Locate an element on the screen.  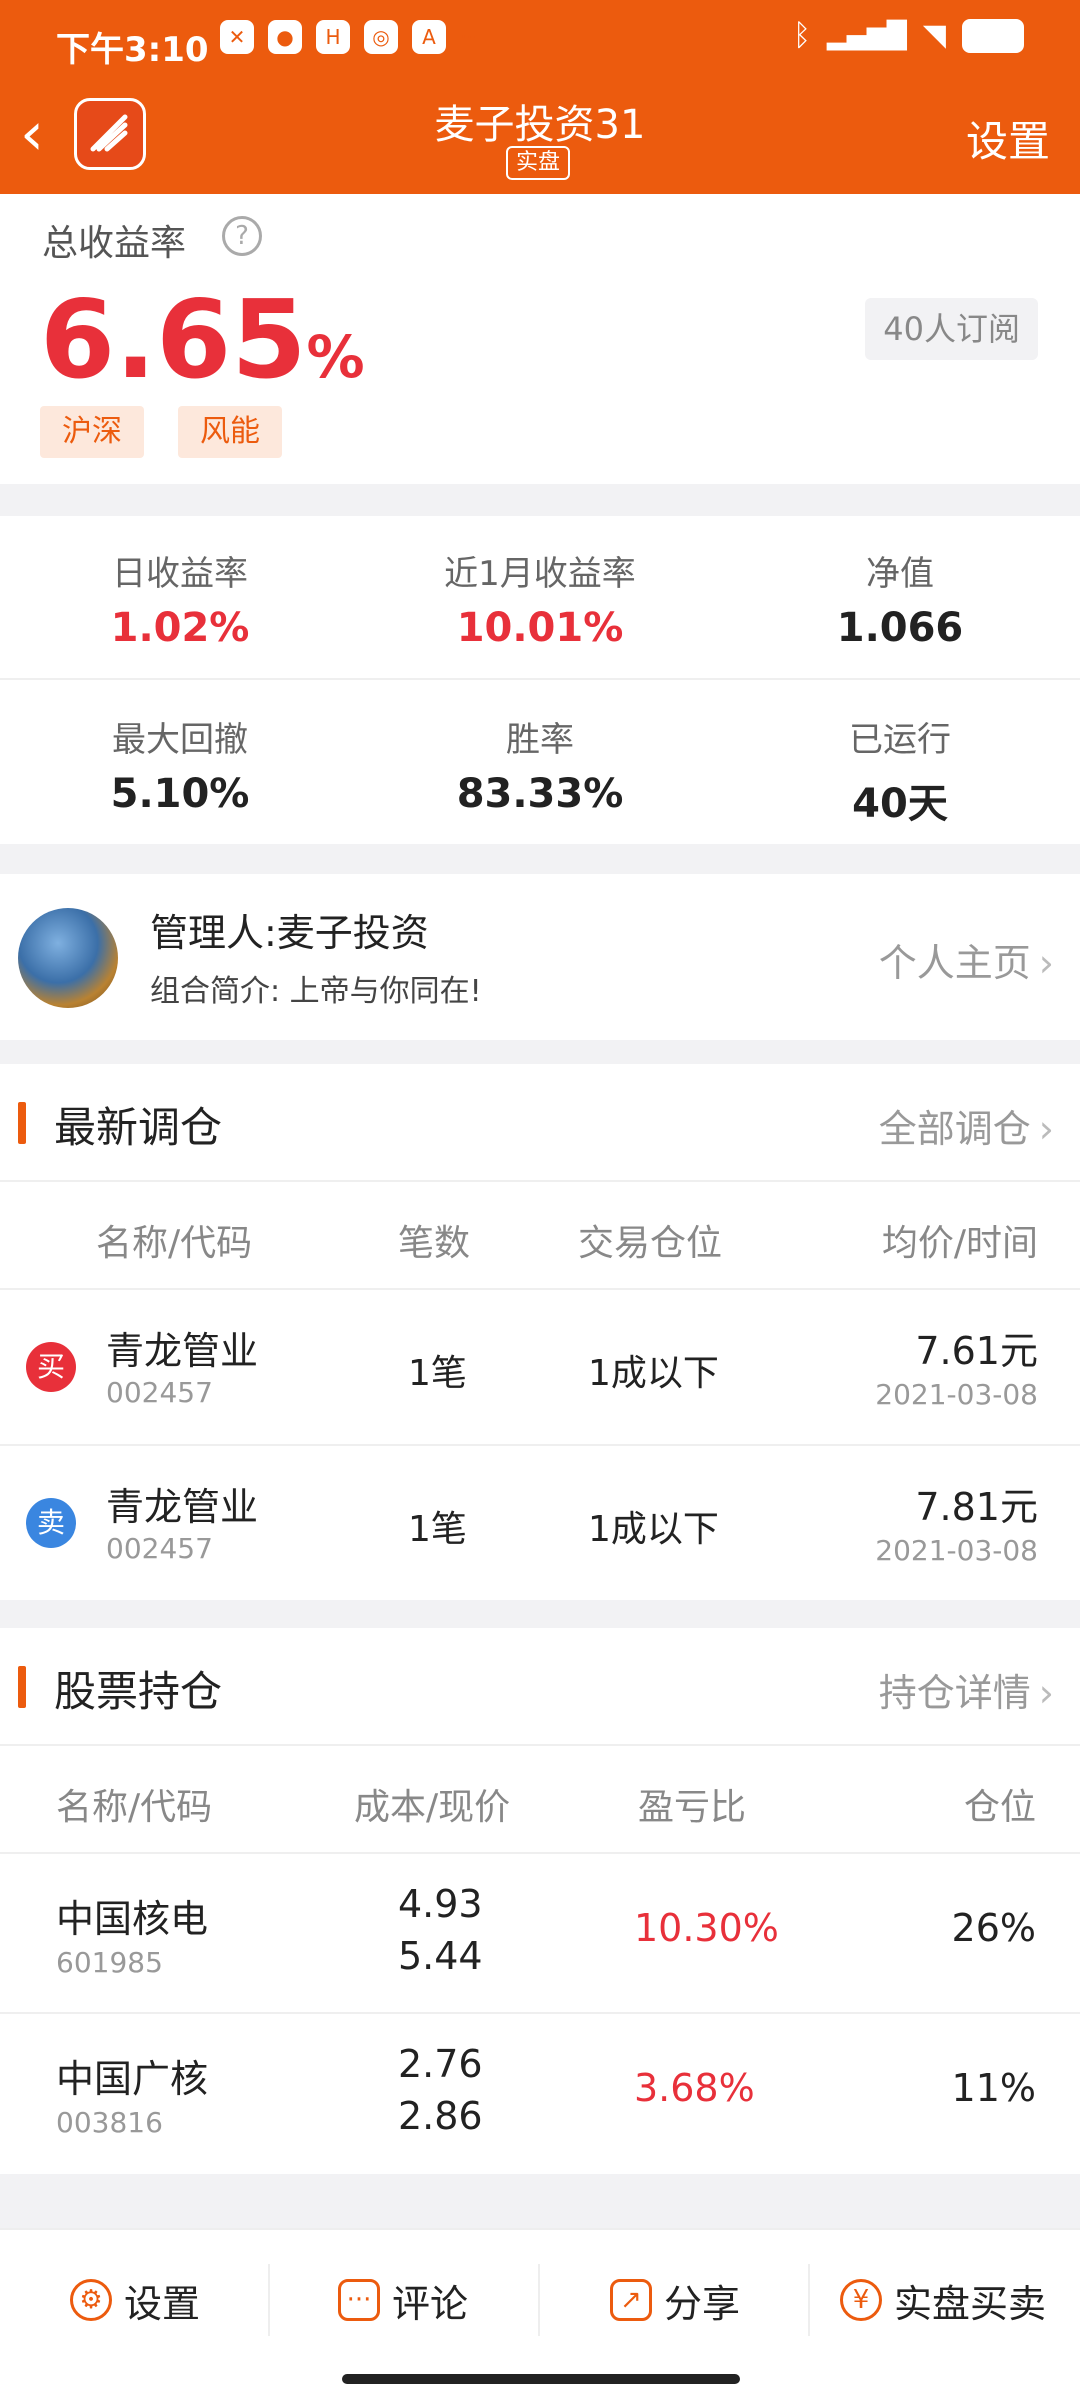
app-notification-icon: H is located at coordinates (333, 37).